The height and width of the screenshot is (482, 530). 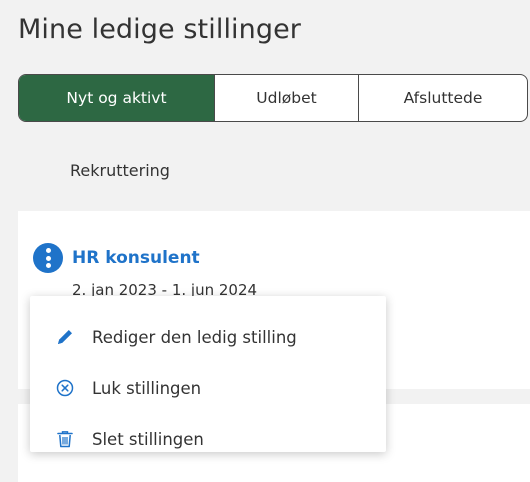 What do you see at coordinates (148, 439) in the screenshot?
I see `menu-item-label: Slet stillingen` at bounding box center [148, 439].